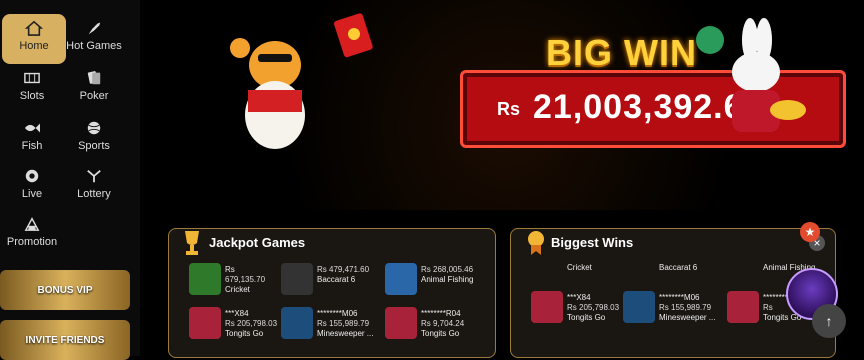 This screenshot has height=360, width=864. I want to click on sidebar-item-label: Live, so click(32, 194).